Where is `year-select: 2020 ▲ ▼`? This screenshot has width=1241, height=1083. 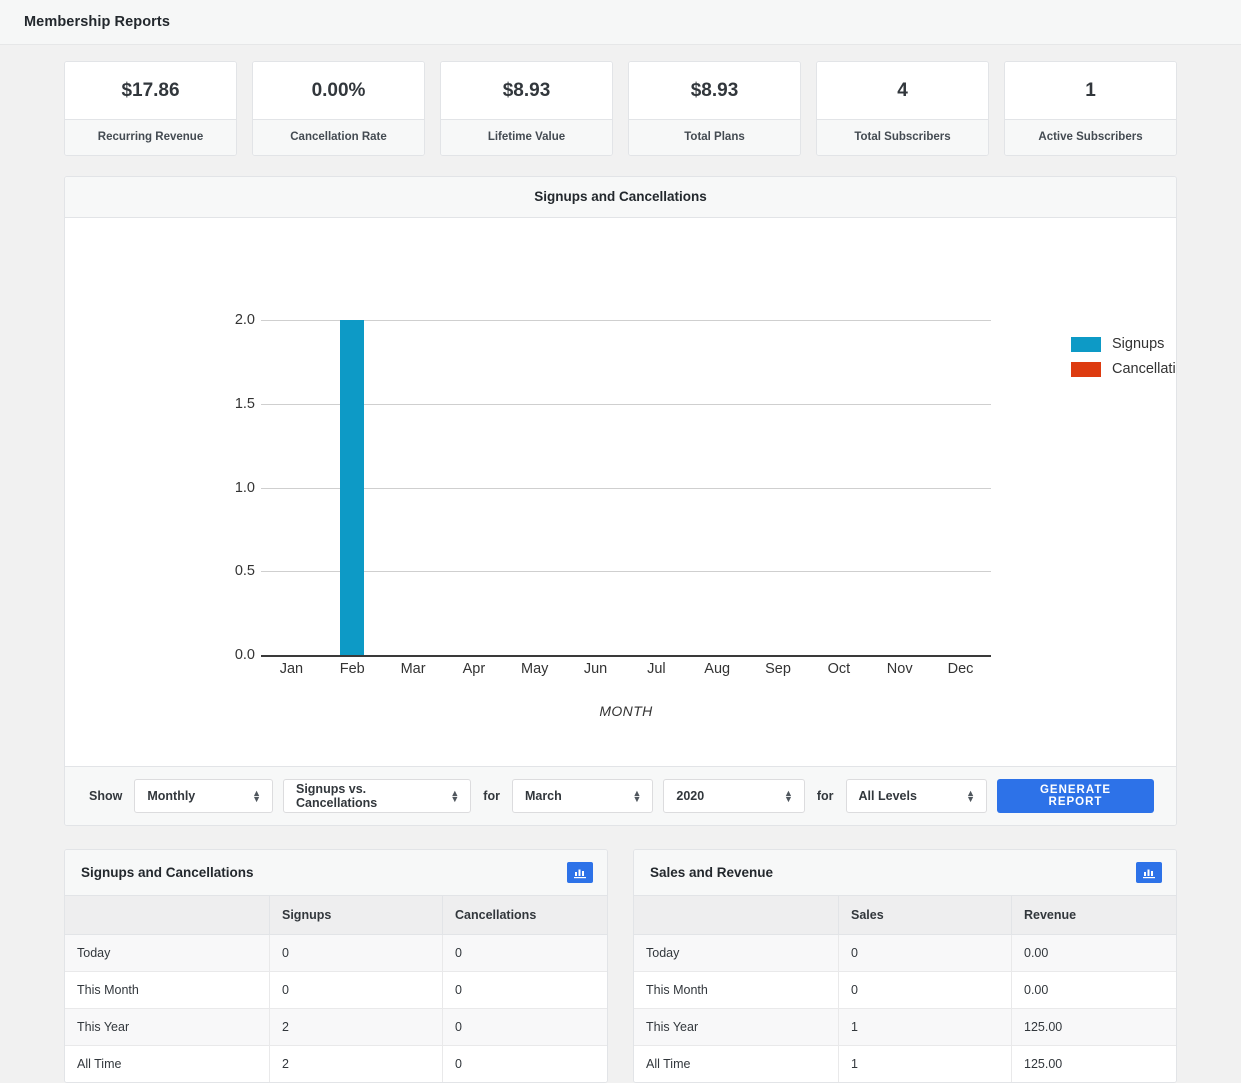
year-select: 2020 ▲ ▼ is located at coordinates (734, 796).